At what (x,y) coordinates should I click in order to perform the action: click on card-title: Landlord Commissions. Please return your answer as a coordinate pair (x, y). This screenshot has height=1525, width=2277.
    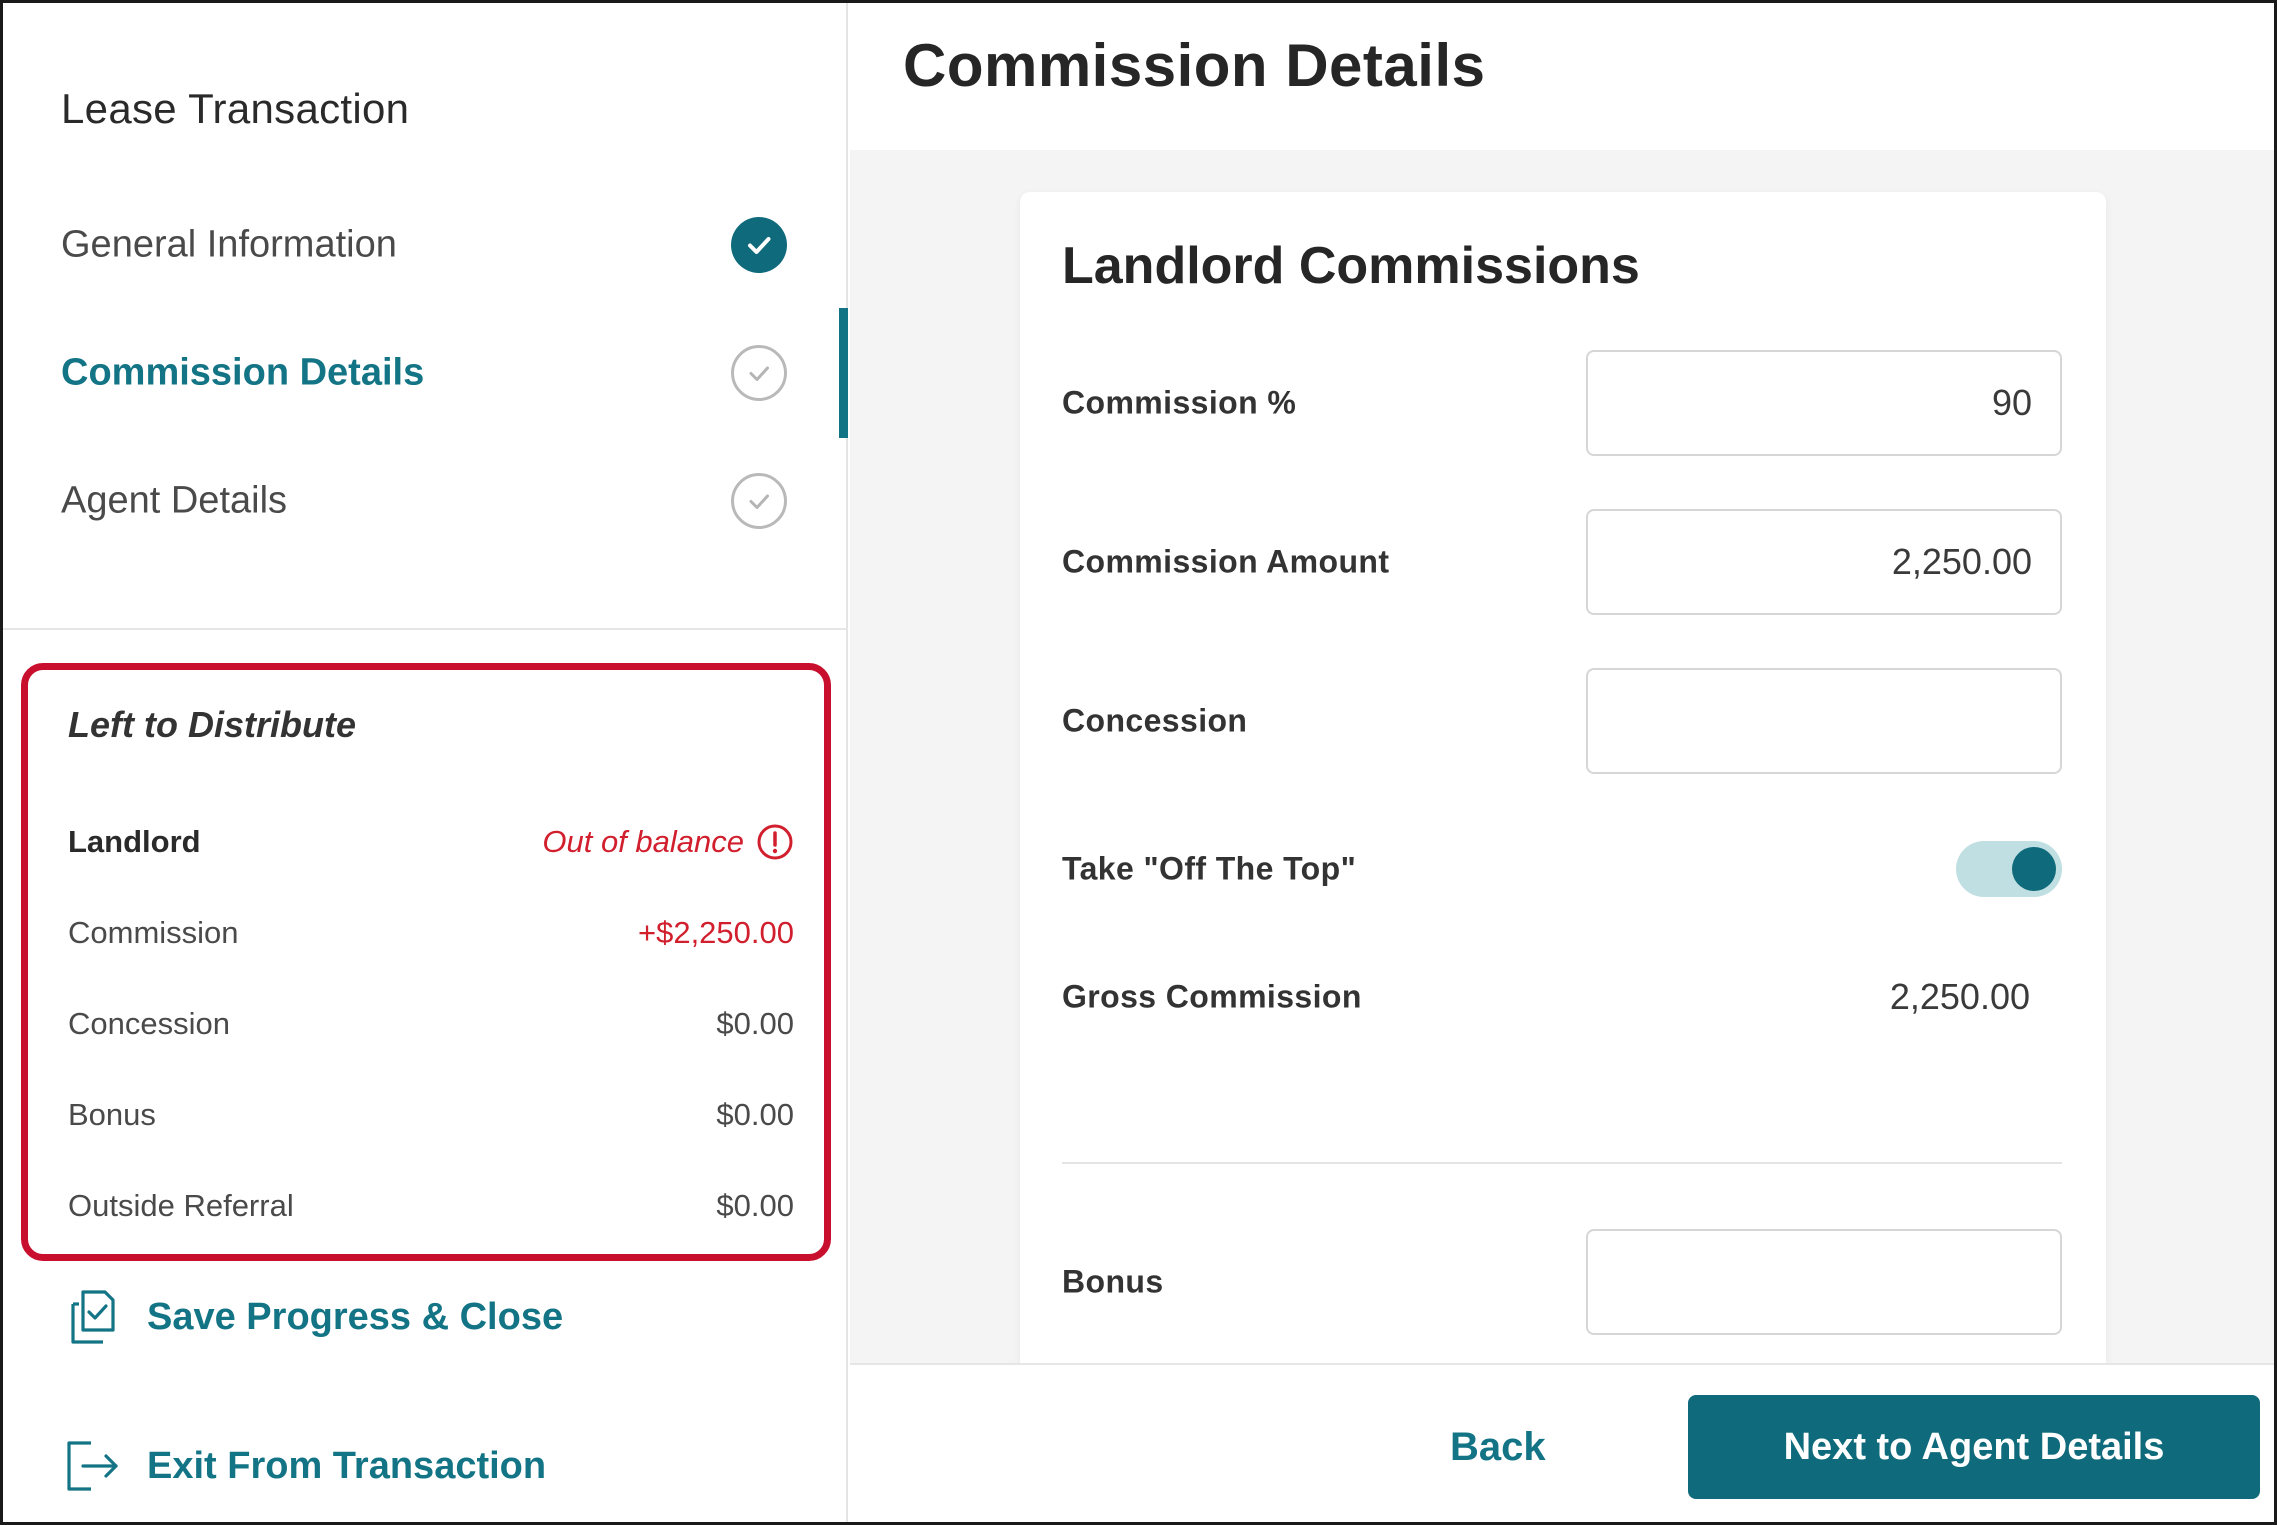
    Looking at the image, I should click on (1351, 266).